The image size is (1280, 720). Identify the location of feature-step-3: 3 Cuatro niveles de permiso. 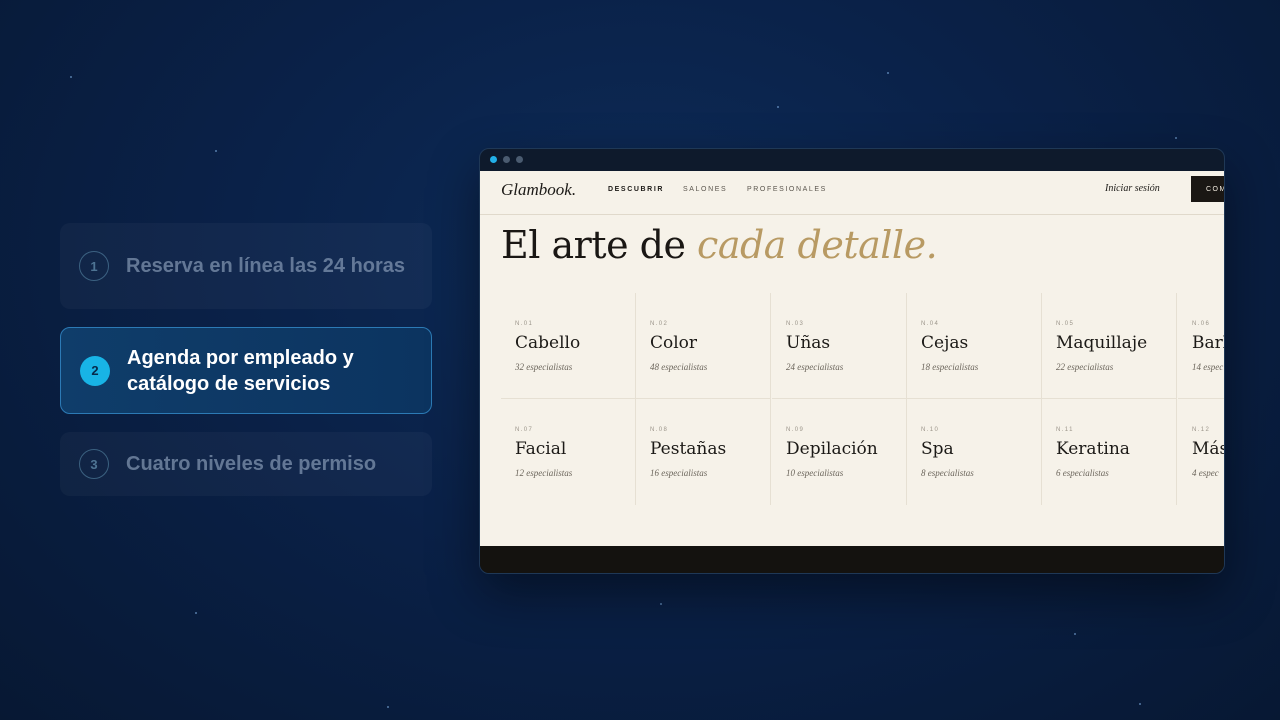
(246, 464).